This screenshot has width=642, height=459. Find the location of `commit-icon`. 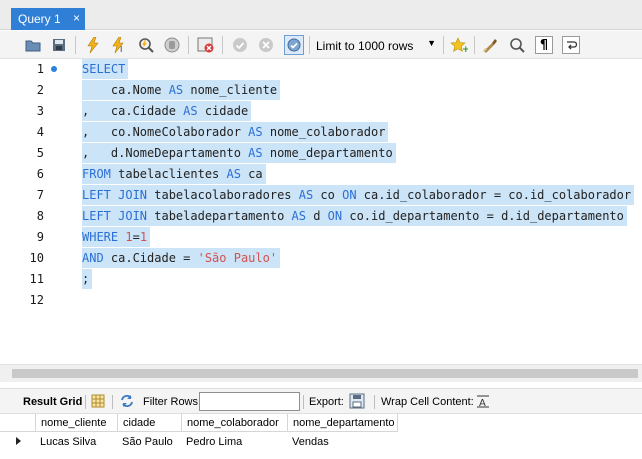

commit-icon is located at coordinates (240, 45).